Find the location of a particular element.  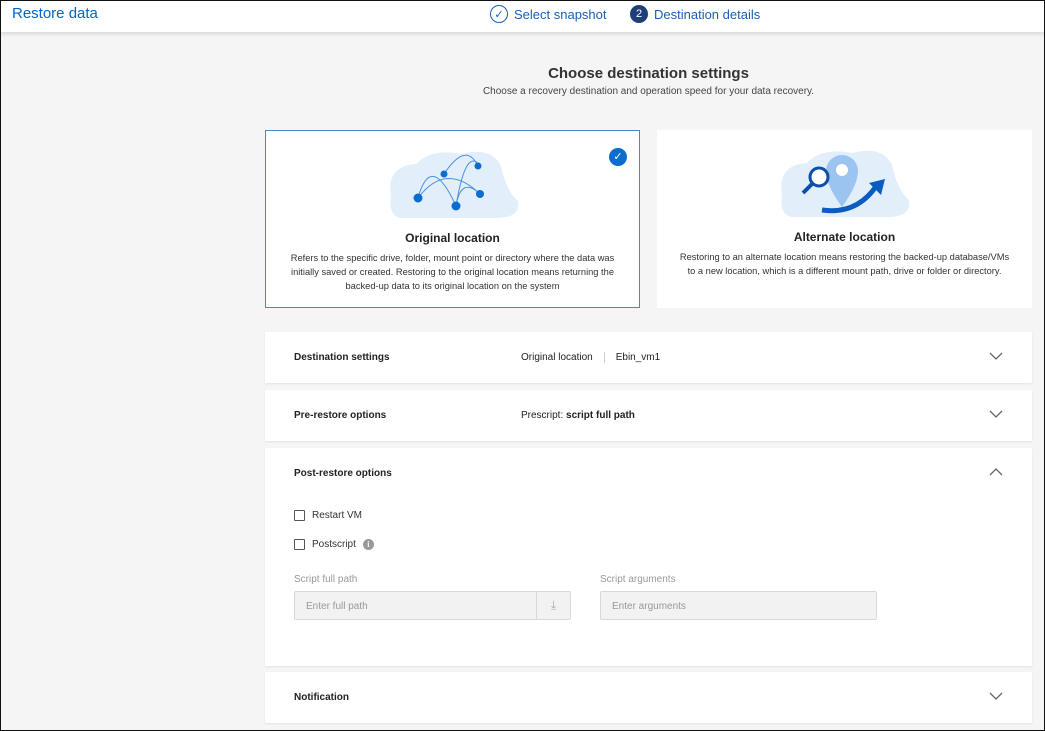

map-pins-illustration-icon is located at coordinates (454, 184).